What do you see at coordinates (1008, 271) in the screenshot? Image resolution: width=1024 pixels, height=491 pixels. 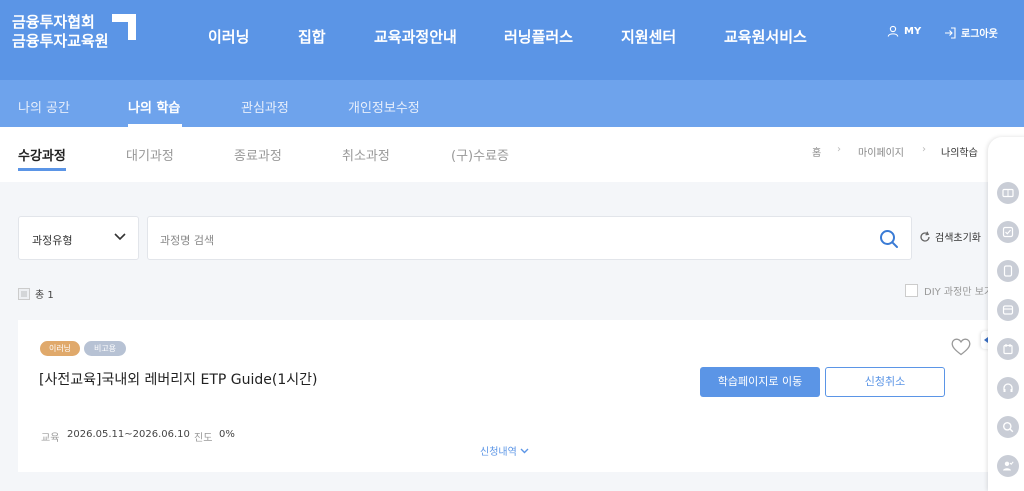 I see `tablet-icon` at bounding box center [1008, 271].